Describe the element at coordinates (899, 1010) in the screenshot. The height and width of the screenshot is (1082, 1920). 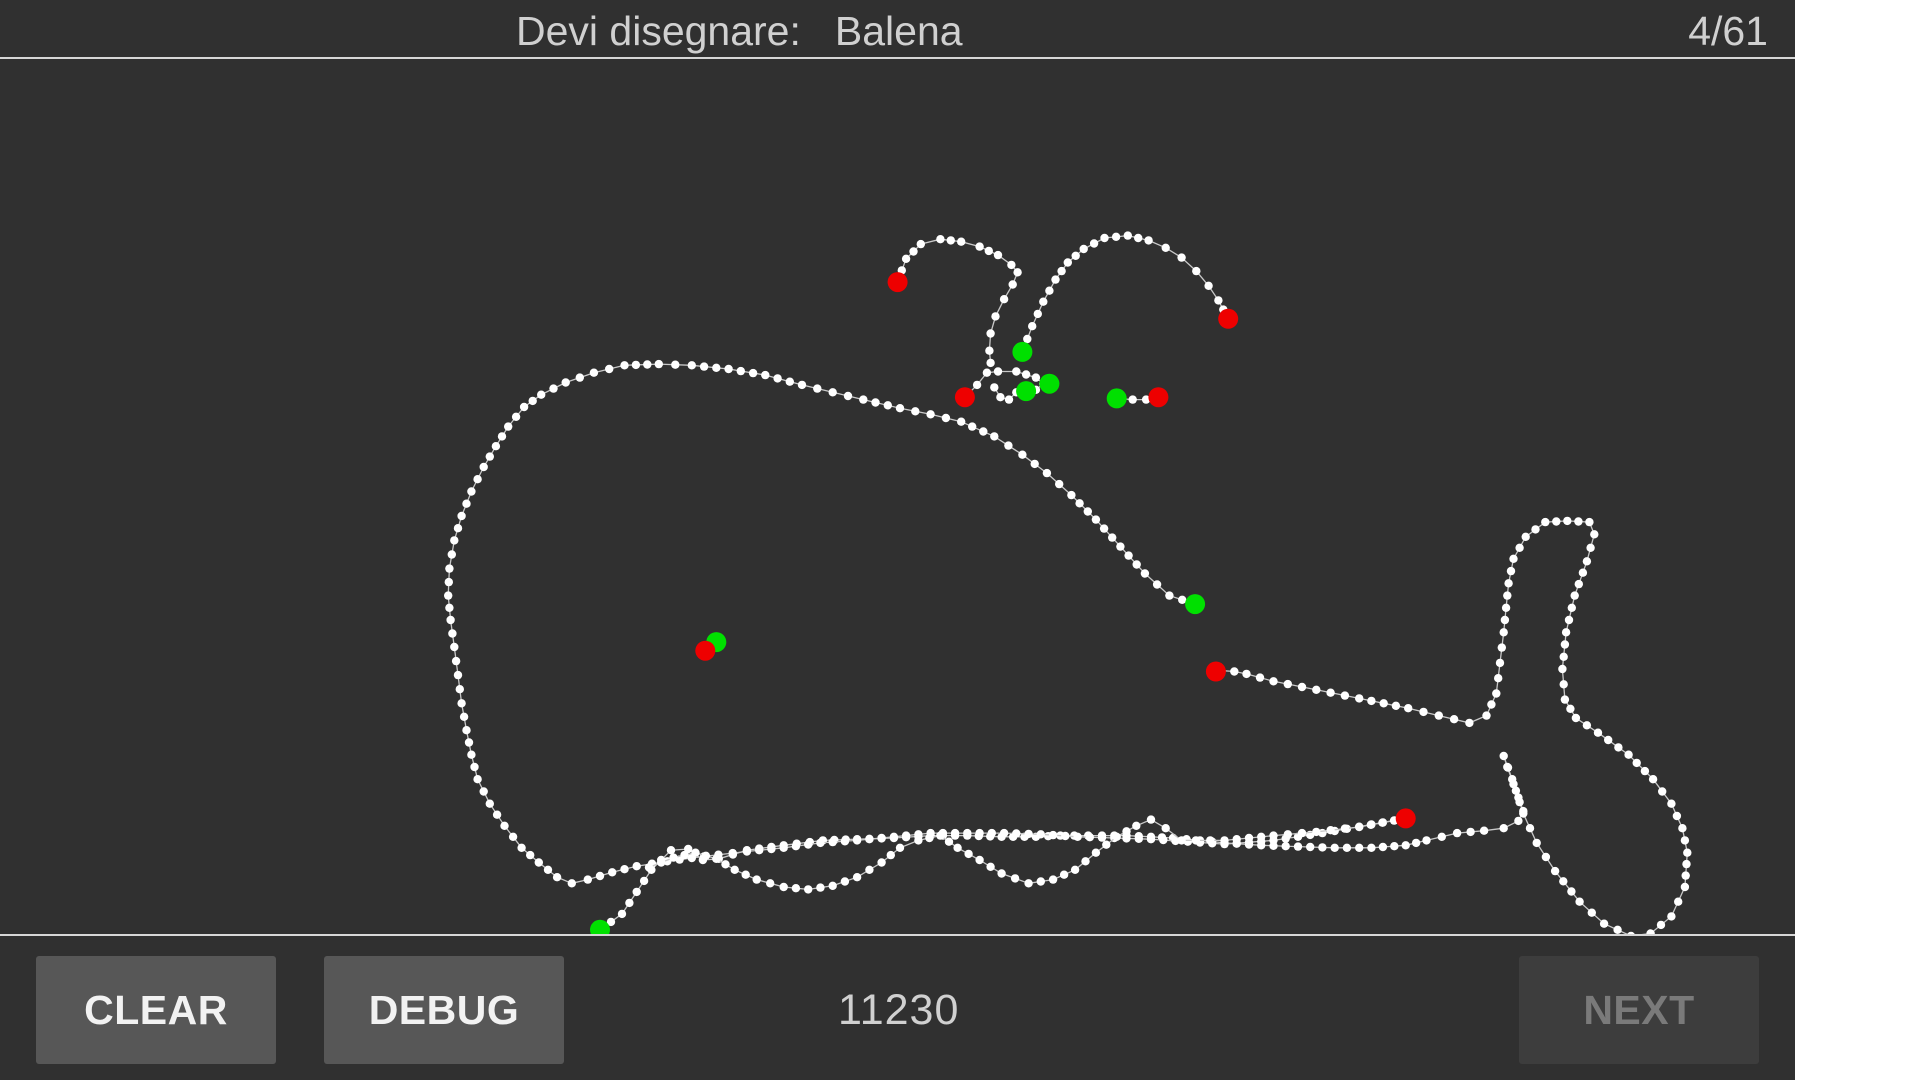
I see `score-display: 11230` at that location.